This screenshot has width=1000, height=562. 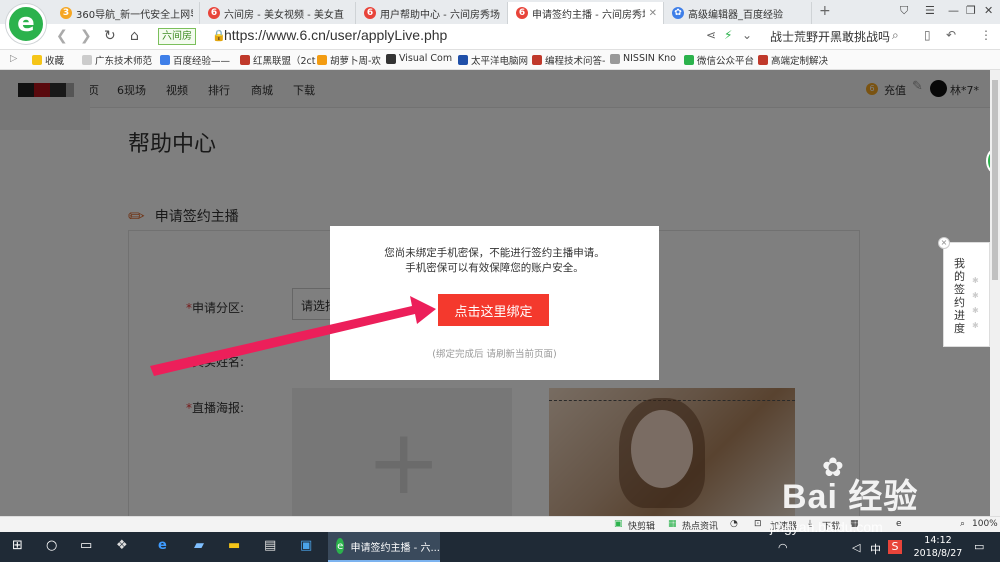 What do you see at coordinates (904, 11) in the screenshot?
I see `shirt-skin-icon: ⛉` at bounding box center [904, 11].